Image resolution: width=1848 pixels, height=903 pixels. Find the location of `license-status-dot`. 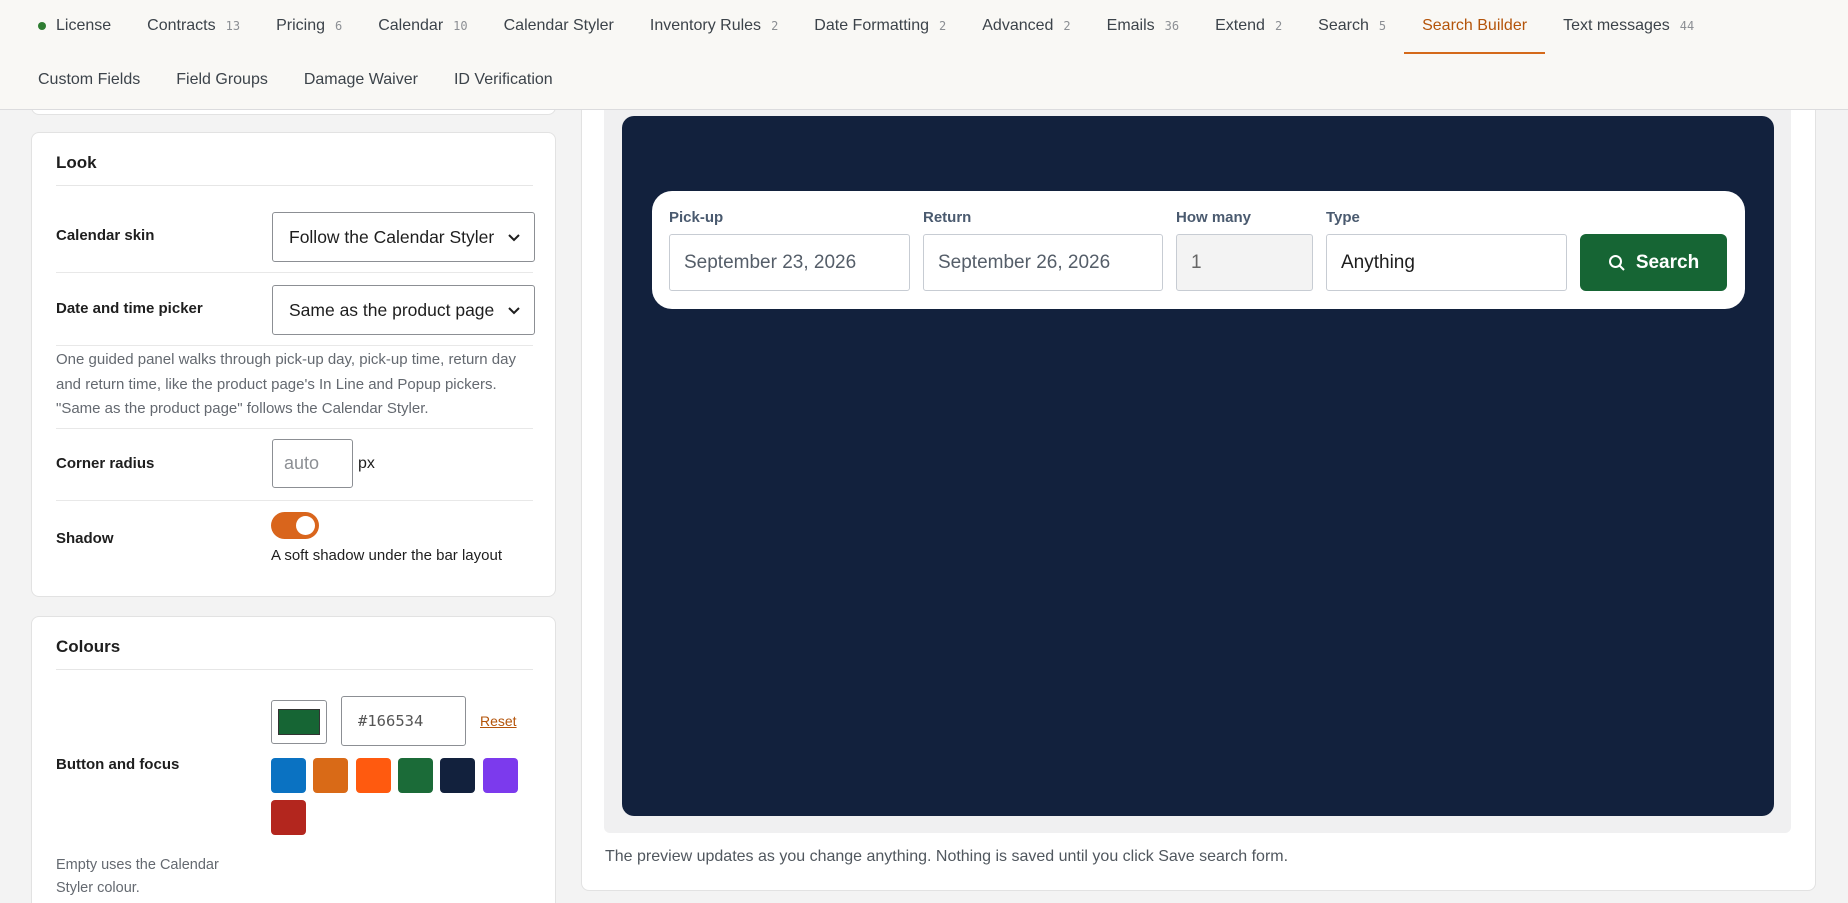

license-status-dot is located at coordinates (42, 26).